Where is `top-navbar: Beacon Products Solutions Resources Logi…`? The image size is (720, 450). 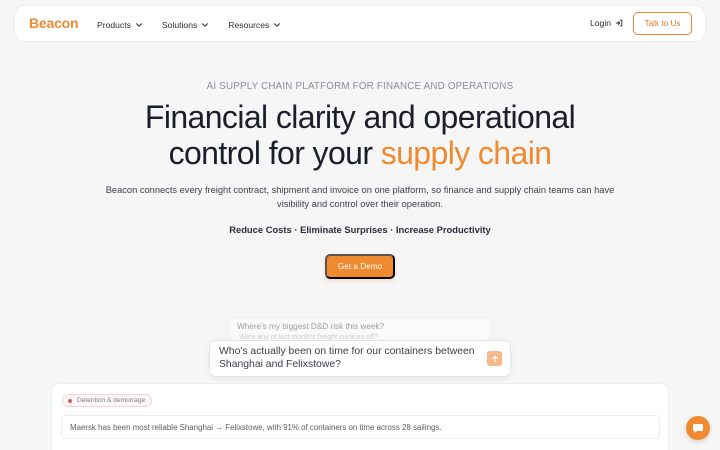 top-navbar: Beacon Products Solutions Resources Logi… is located at coordinates (360, 23).